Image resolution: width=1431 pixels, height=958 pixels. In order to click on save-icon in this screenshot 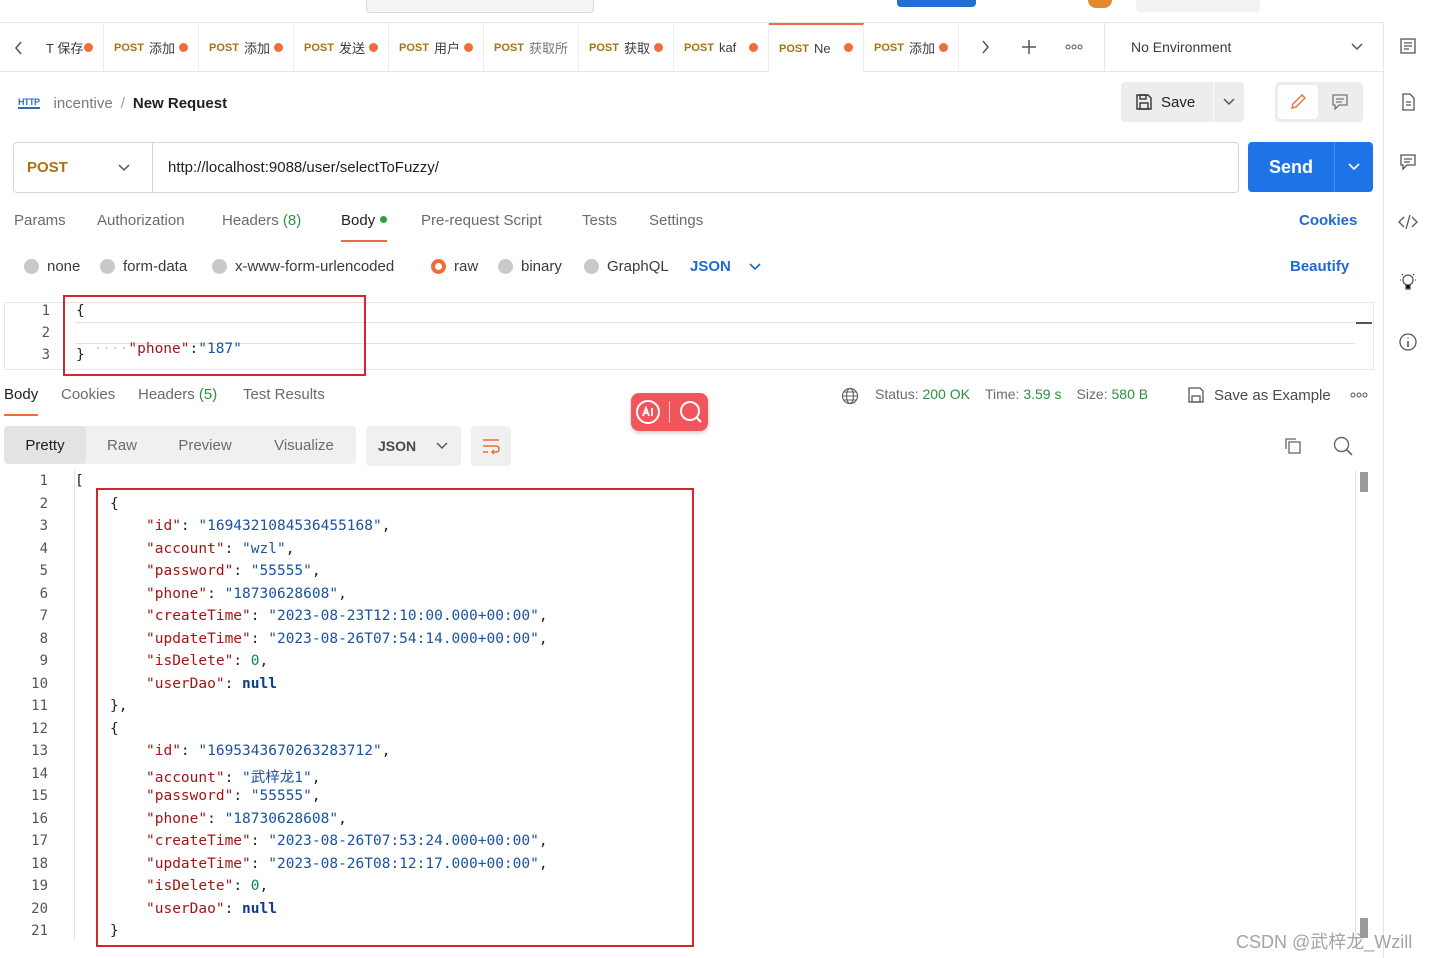, I will do `click(1144, 102)`.